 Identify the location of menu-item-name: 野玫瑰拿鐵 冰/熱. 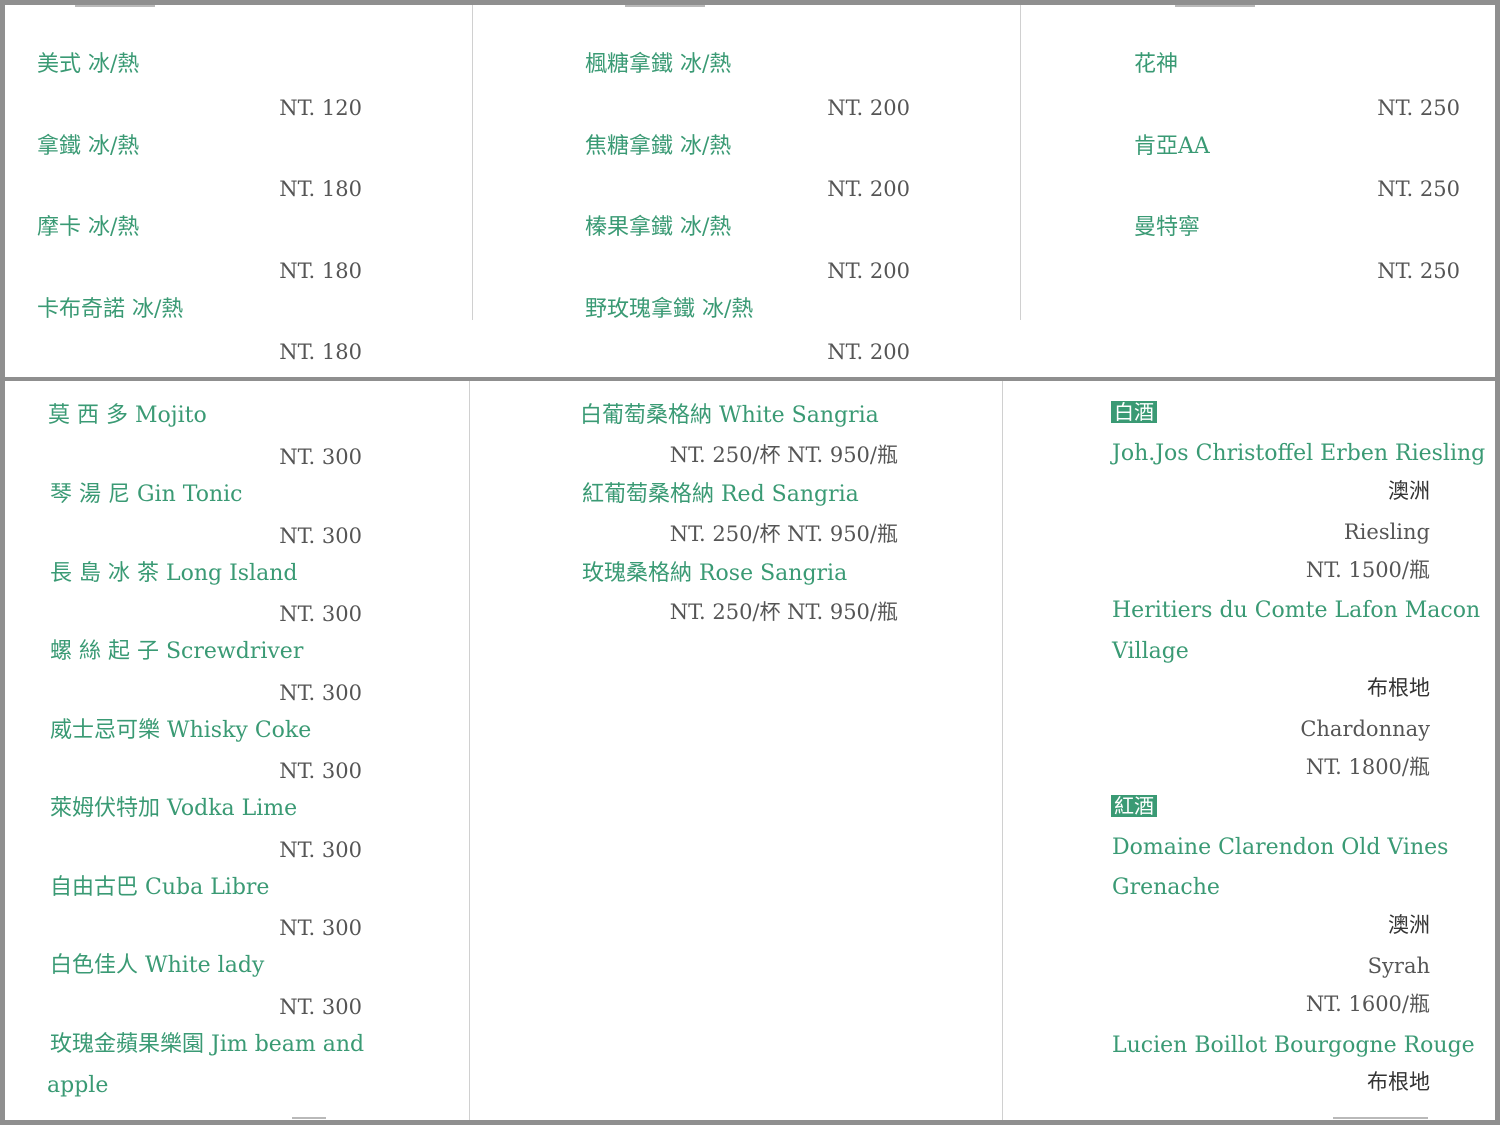
(669, 309).